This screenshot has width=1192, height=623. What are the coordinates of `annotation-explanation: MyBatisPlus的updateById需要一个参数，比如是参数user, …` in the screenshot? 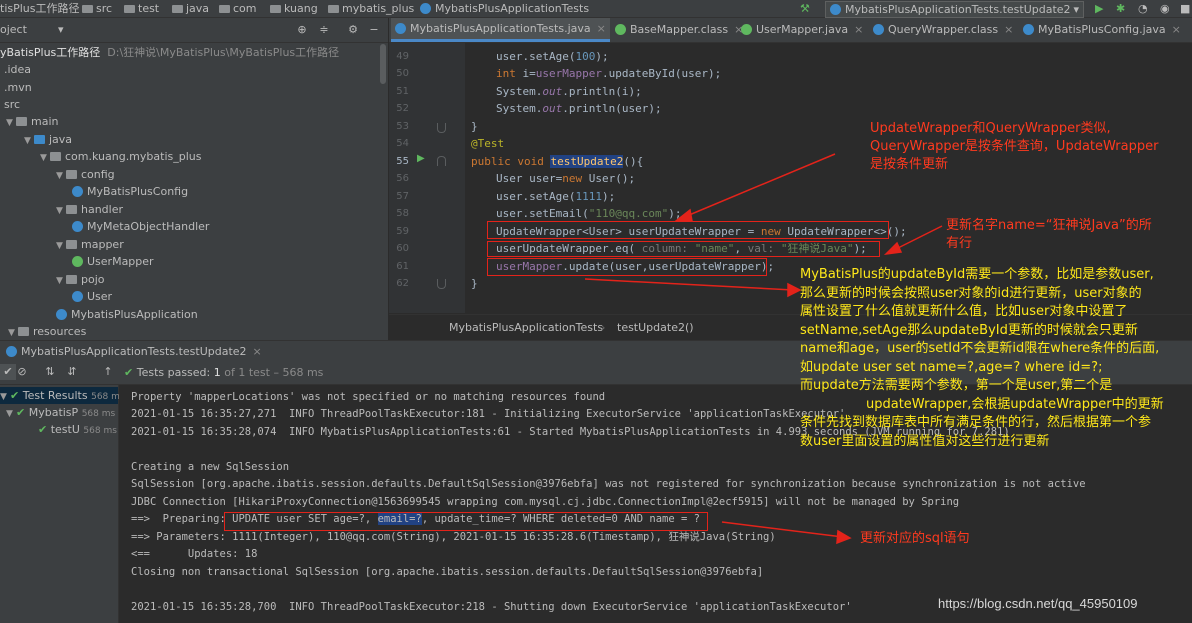 It's located at (982, 358).